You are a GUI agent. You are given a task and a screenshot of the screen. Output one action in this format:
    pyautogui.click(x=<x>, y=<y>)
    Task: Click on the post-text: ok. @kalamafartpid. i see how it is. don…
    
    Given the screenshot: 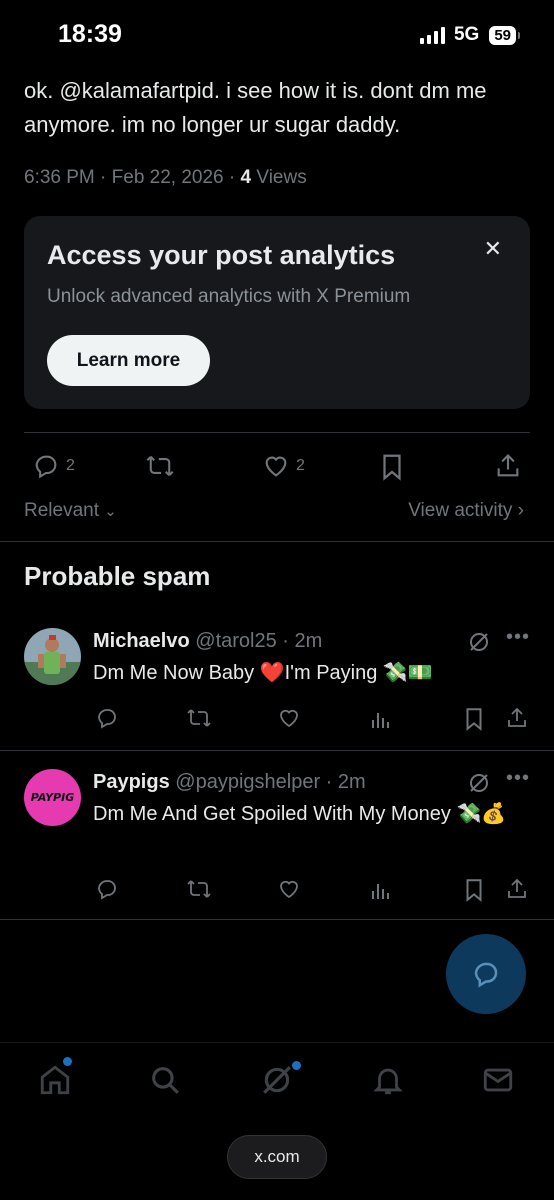 What is the action you would take?
    pyautogui.click(x=255, y=107)
    